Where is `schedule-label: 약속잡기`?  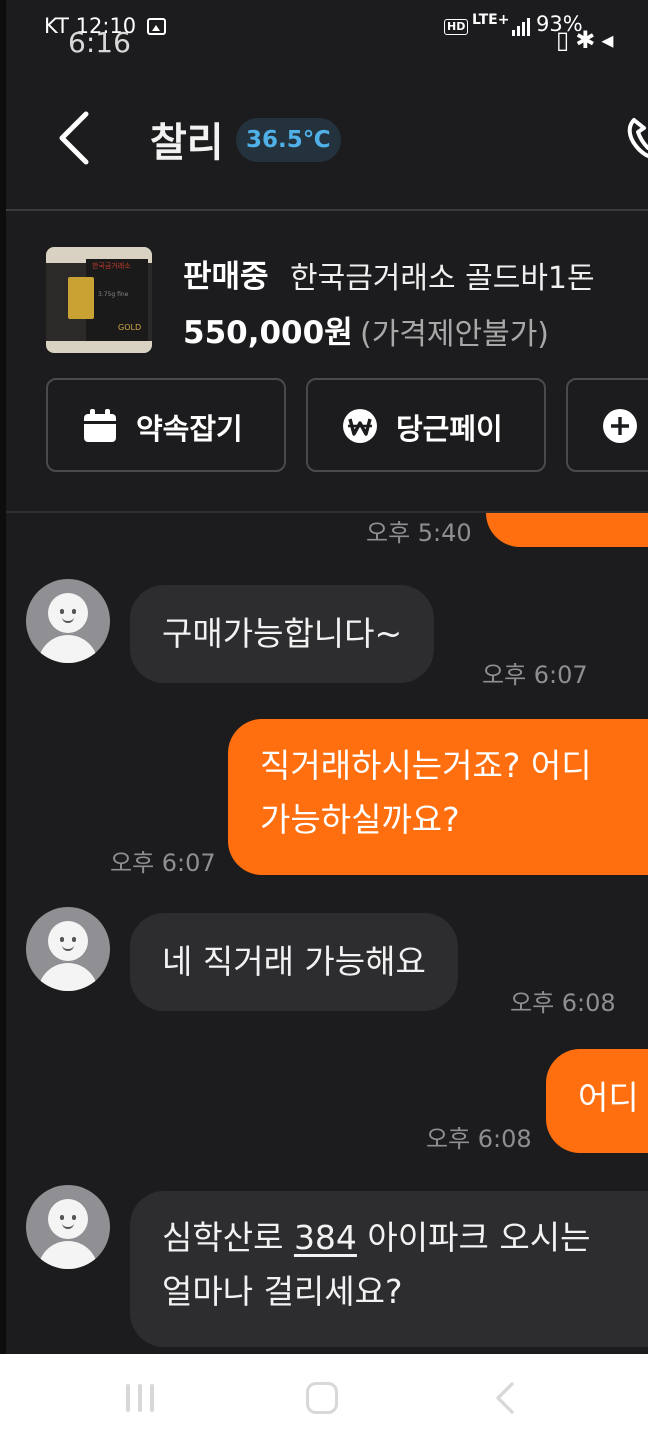
schedule-label: 약속잡기 is located at coordinates (189, 429).